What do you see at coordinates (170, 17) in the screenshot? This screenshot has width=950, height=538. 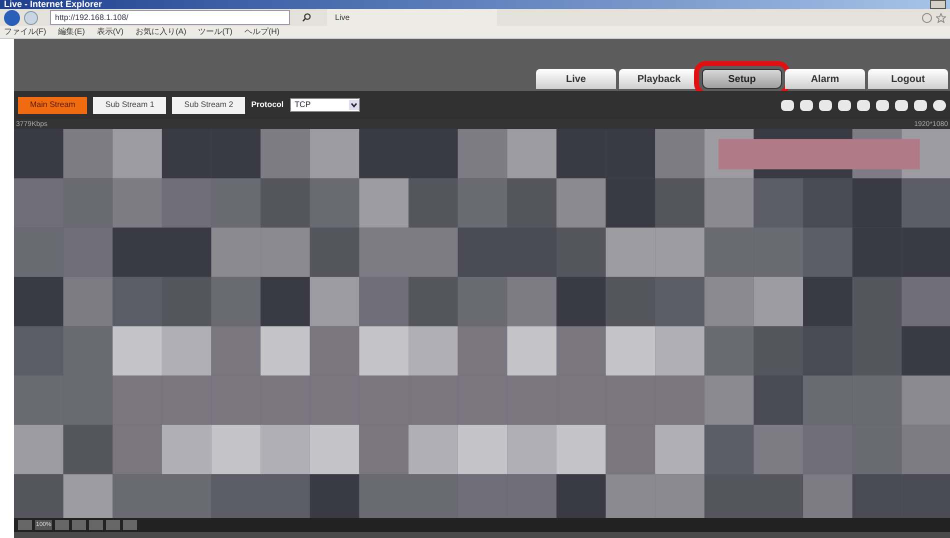 I see `address-field: http://192.168.1.108/` at bounding box center [170, 17].